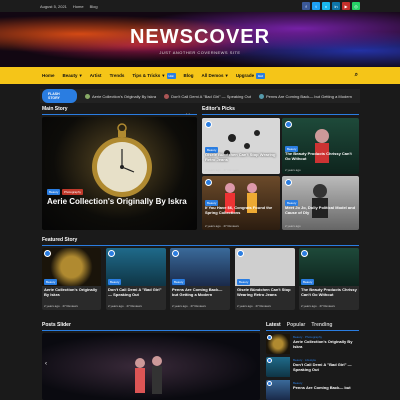  Describe the element at coordinates (293, 226) in the screenshot. I see `post-meta: 2 years ago` at that location.